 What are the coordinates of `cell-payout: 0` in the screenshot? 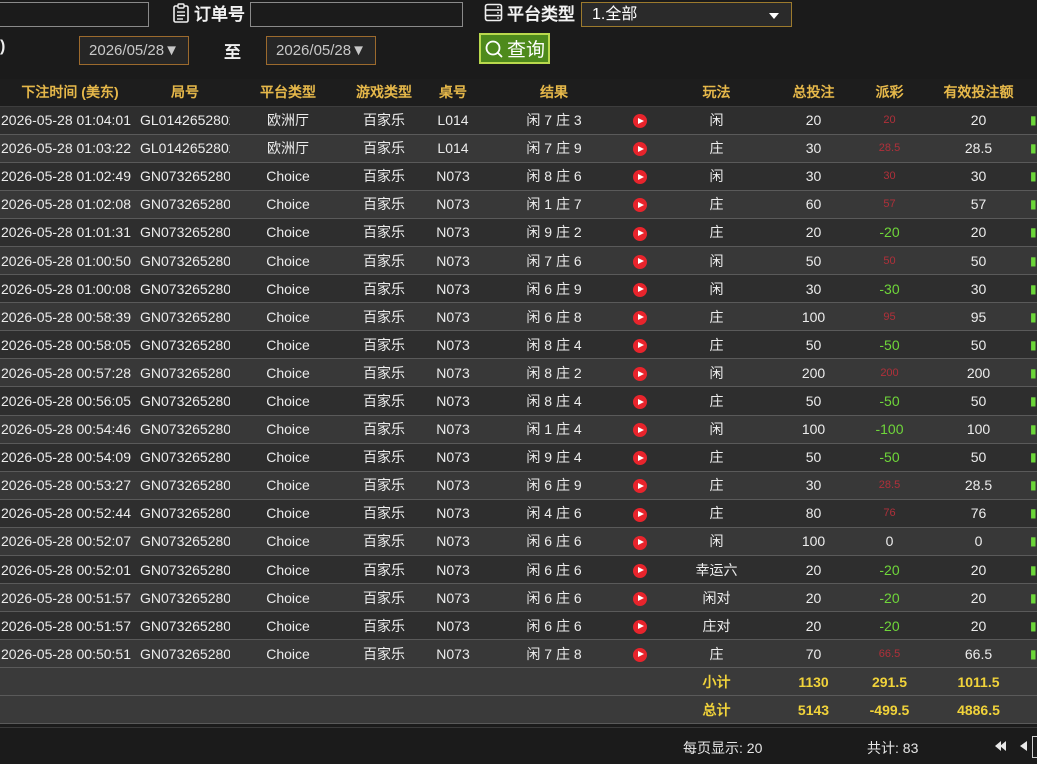 It's located at (889, 542).